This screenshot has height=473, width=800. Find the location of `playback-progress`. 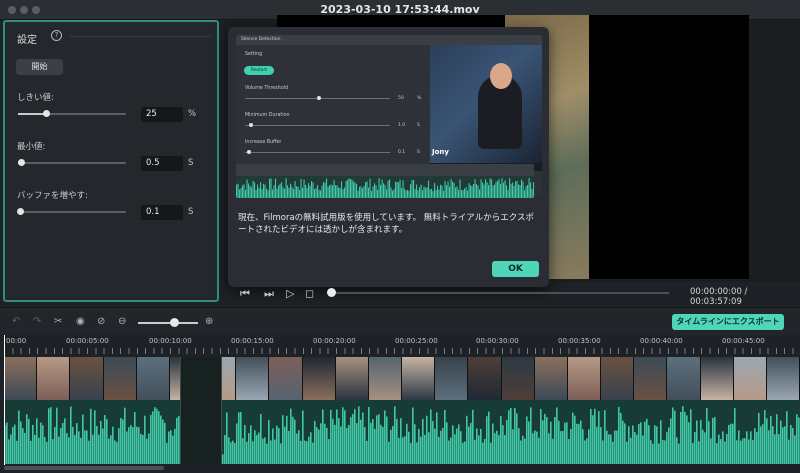

playback-progress is located at coordinates (500, 293).